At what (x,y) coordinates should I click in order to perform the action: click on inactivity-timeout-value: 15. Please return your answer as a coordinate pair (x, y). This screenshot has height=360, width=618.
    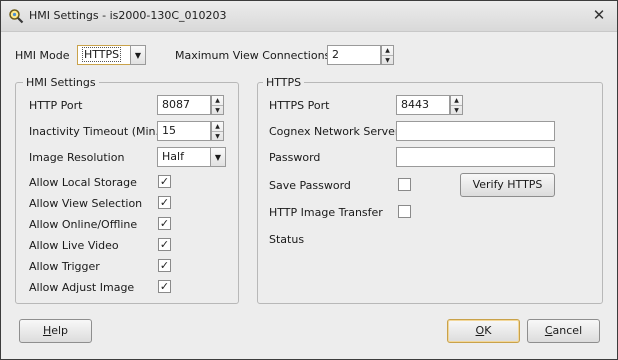
    Looking at the image, I should click on (169, 130).